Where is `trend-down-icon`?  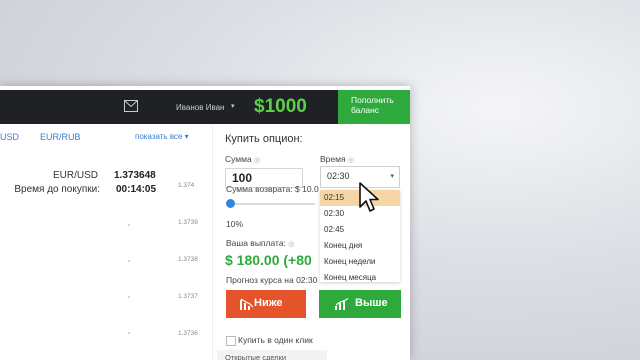
trend-down-icon is located at coordinates (247, 304).